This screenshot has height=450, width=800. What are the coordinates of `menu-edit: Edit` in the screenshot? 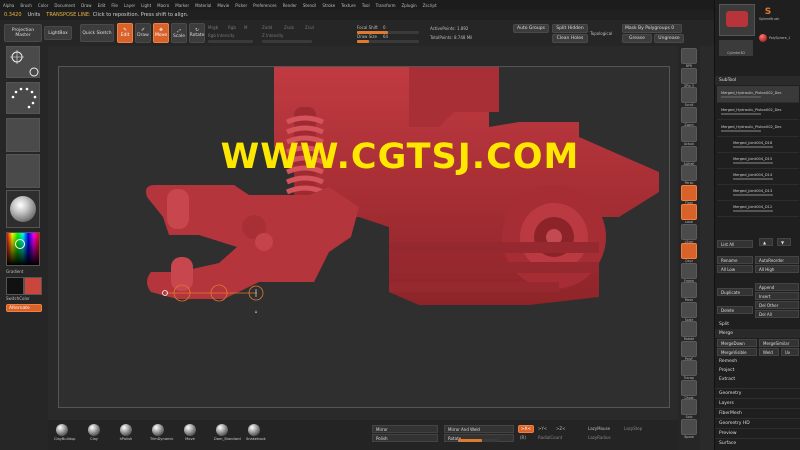 It's located at (102, 5).